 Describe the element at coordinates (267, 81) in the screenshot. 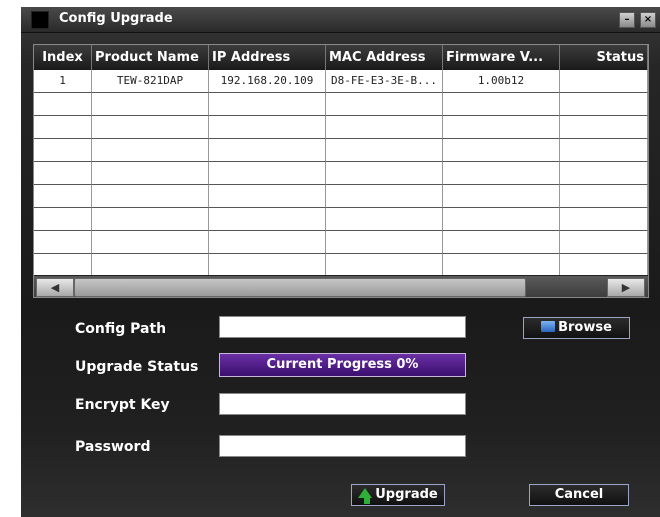

I see `table-cell: 192.168.20.109` at that location.